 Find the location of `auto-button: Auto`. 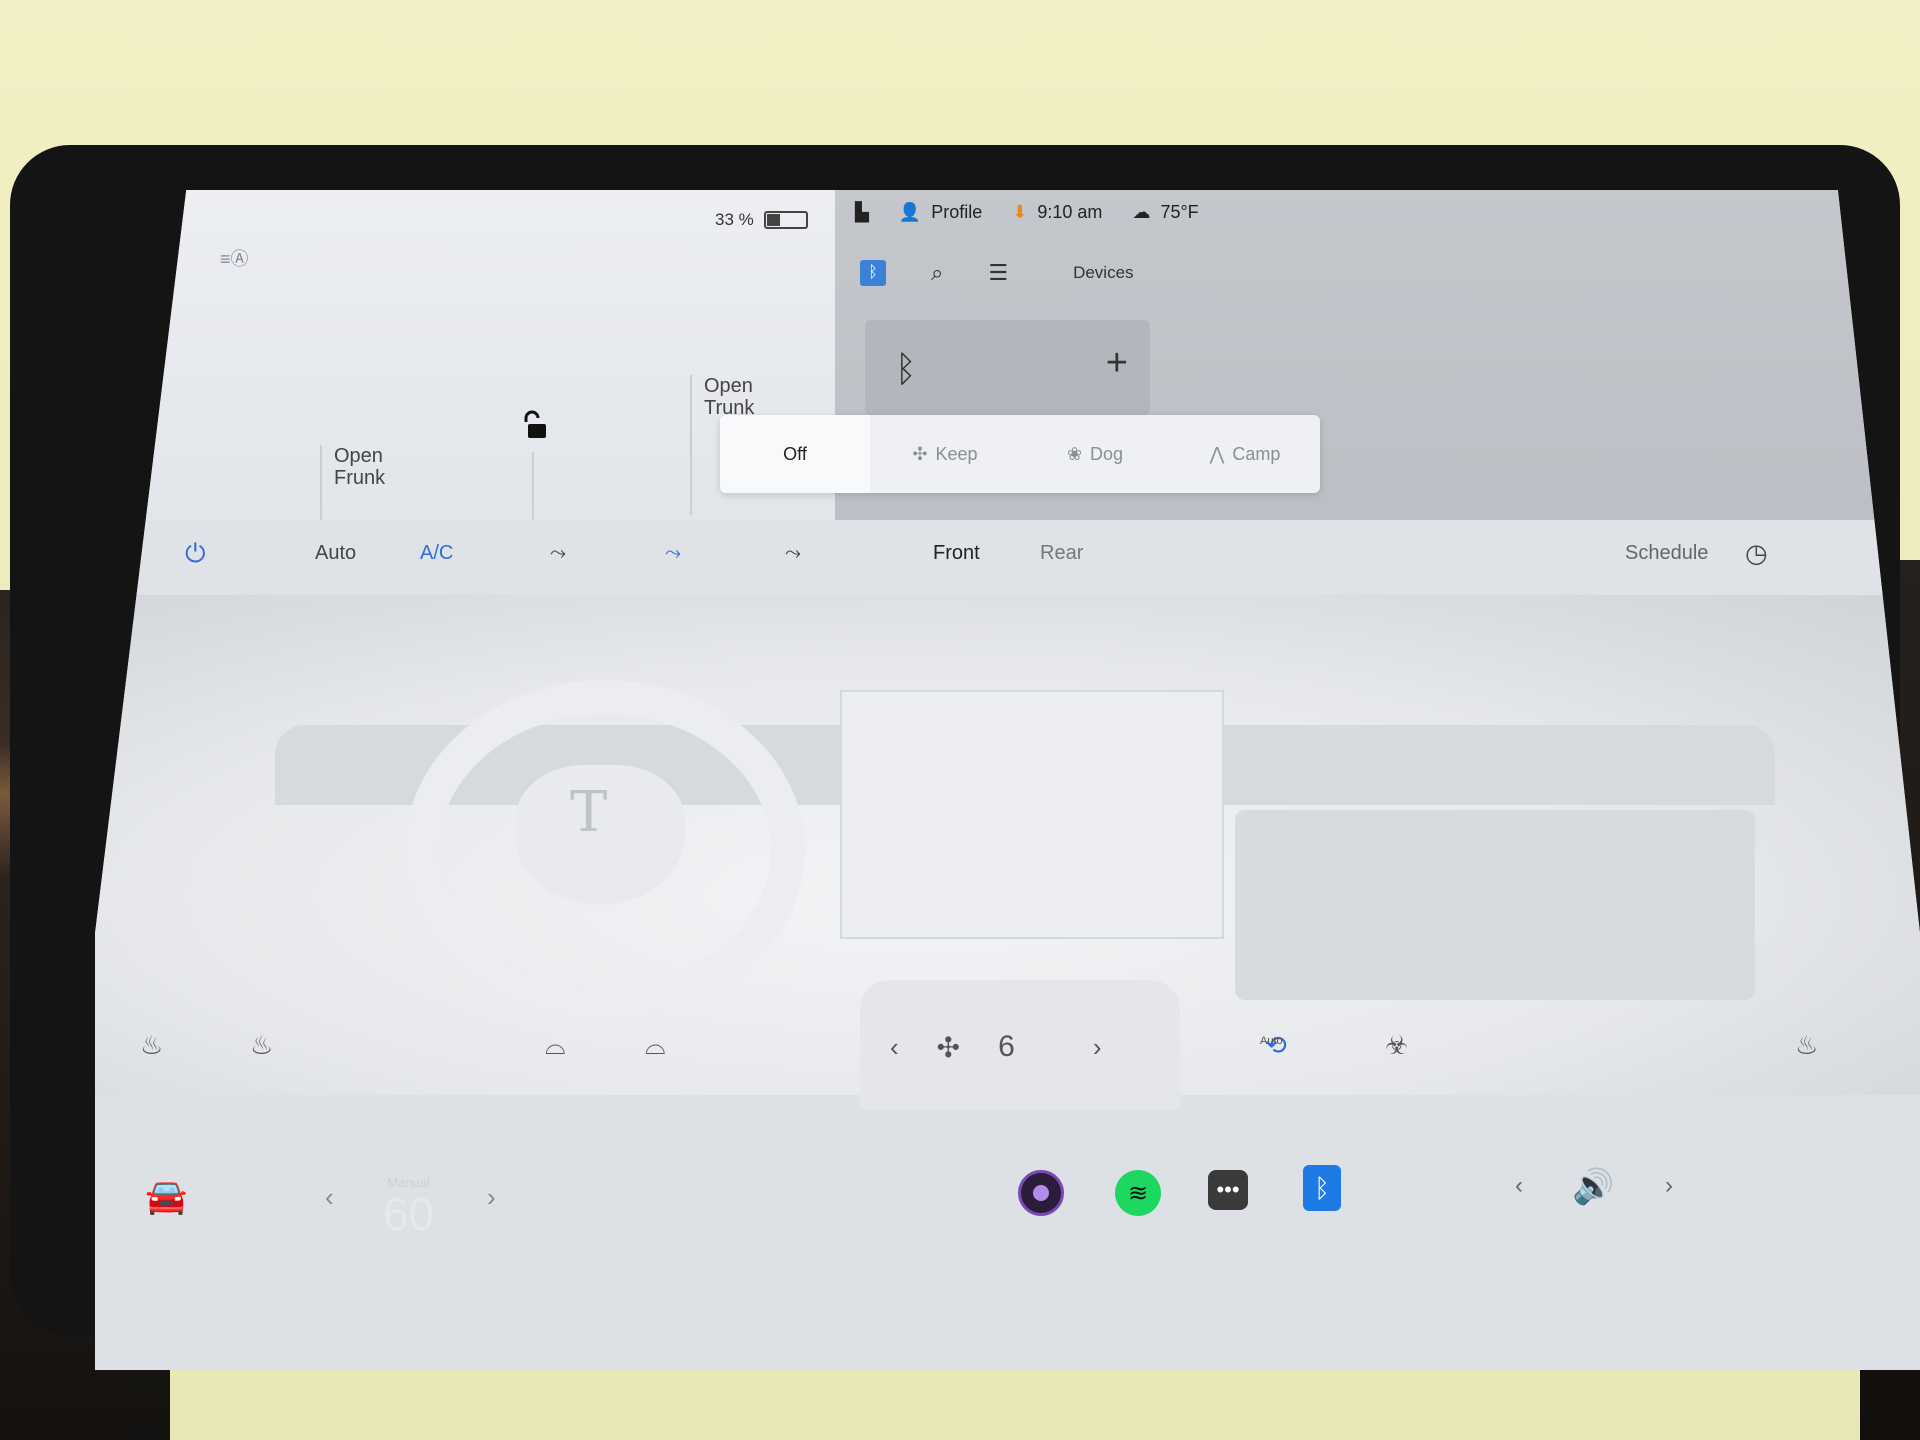

auto-button: Auto is located at coordinates (335, 553).